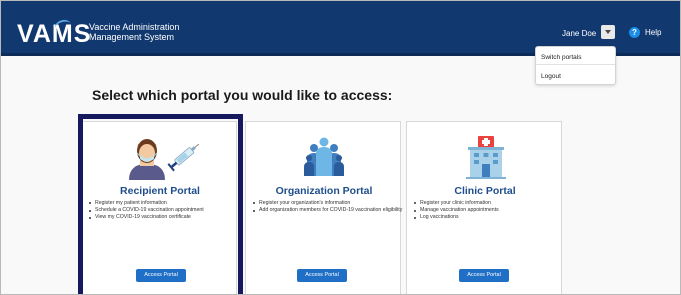  I want to click on system-name: Vaccine Administration Management System, so click(134, 32).